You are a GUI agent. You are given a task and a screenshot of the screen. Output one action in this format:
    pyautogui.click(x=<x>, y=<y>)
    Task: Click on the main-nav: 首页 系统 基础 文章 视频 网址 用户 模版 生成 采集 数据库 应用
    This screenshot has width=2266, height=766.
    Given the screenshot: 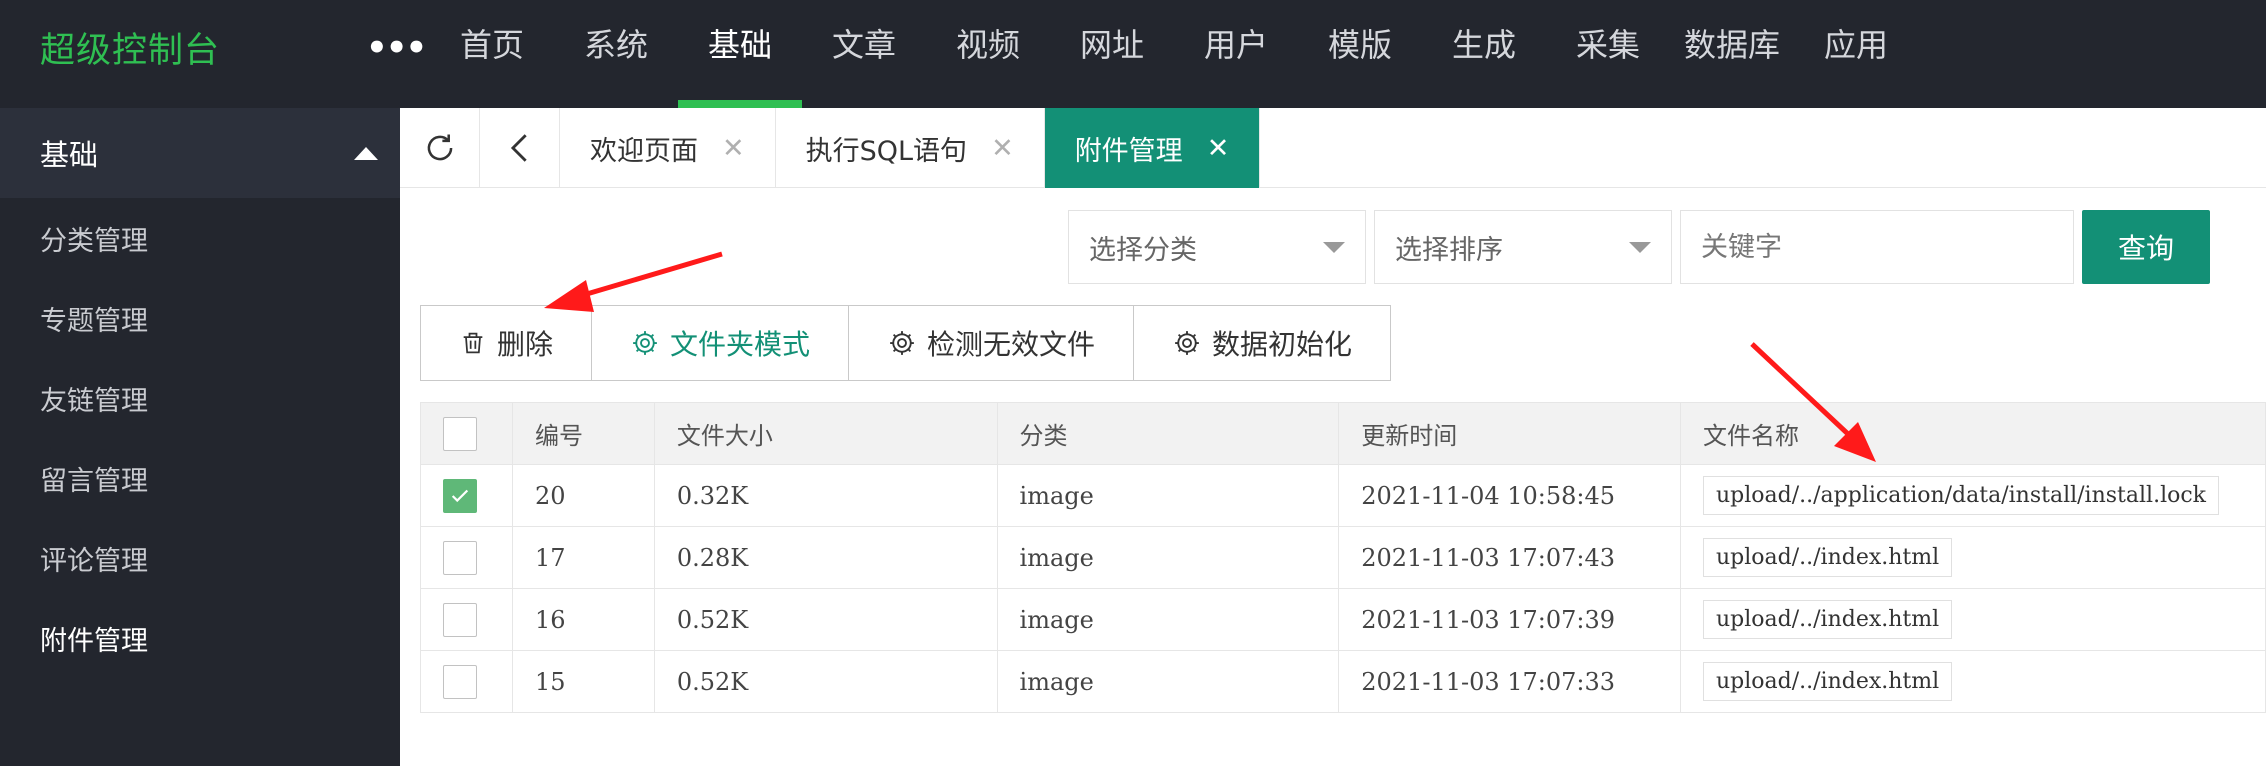 What is the action you would take?
    pyautogui.click(x=1174, y=54)
    